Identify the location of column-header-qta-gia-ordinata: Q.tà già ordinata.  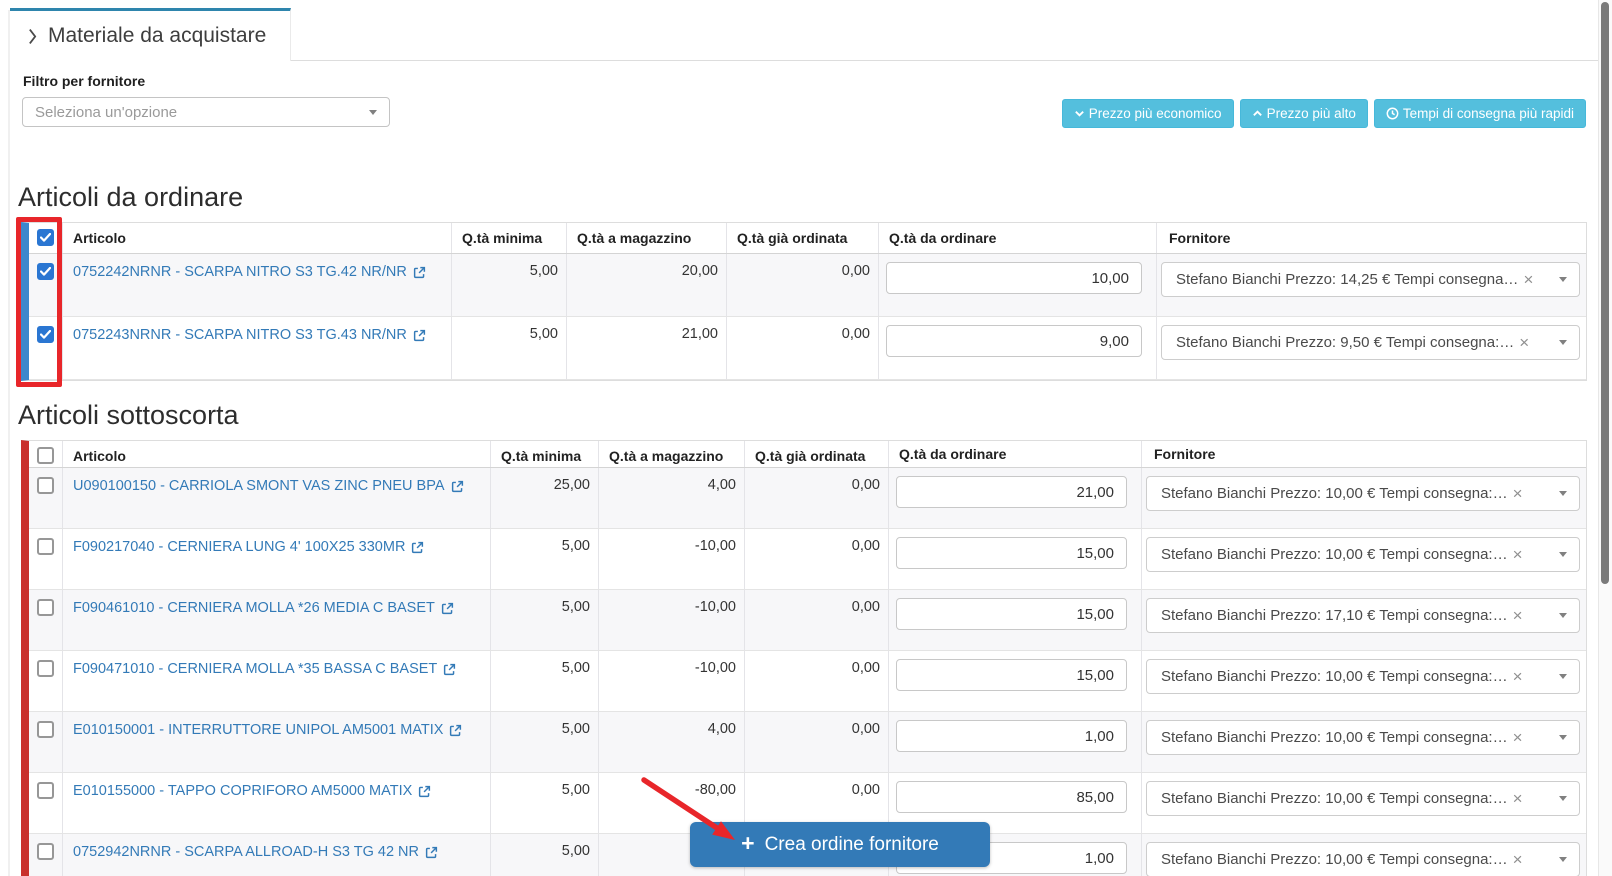
(816, 454).